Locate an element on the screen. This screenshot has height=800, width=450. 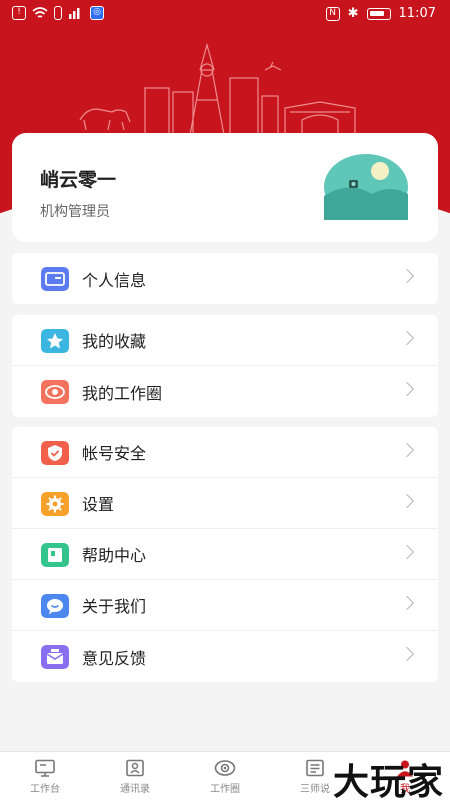
tab-label: 工作台 is located at coordinates (45, 789).